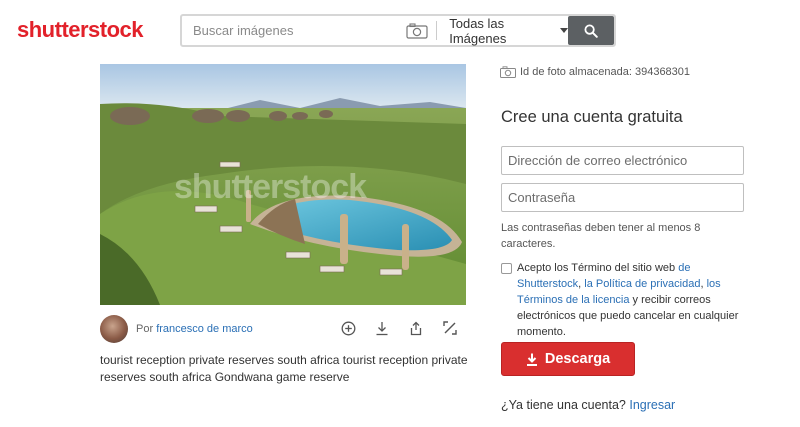 Image resolution: width=800 pixels, height=427 pixels. I want to click on search-icon, so click(591, 31).